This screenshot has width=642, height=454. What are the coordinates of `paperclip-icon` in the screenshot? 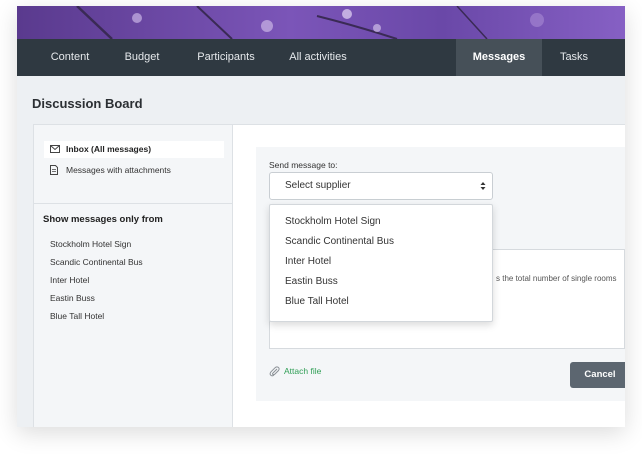 It's located at (274, 371).